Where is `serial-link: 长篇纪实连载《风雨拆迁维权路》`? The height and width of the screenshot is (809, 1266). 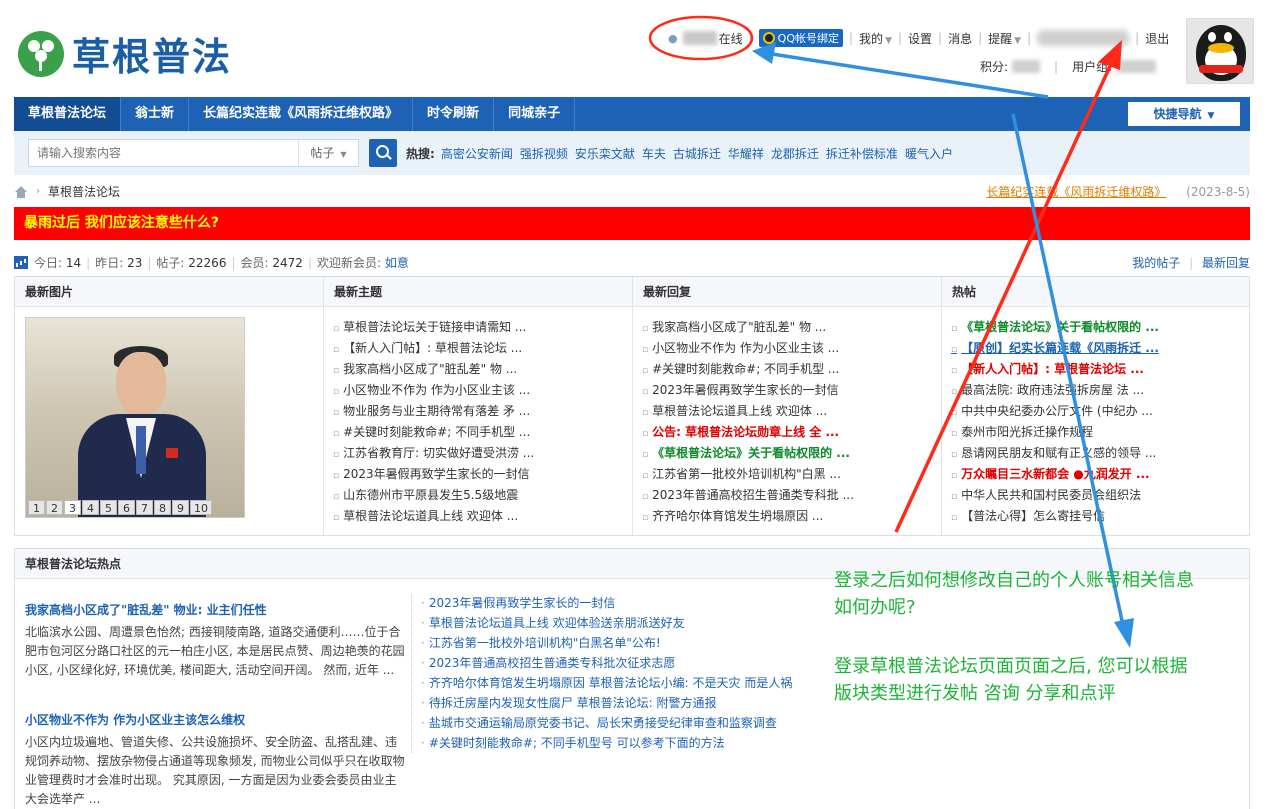
serial-link: 长篇纪实连载《风雨拆迁维权路》 is located at coordinates (1076, 192).